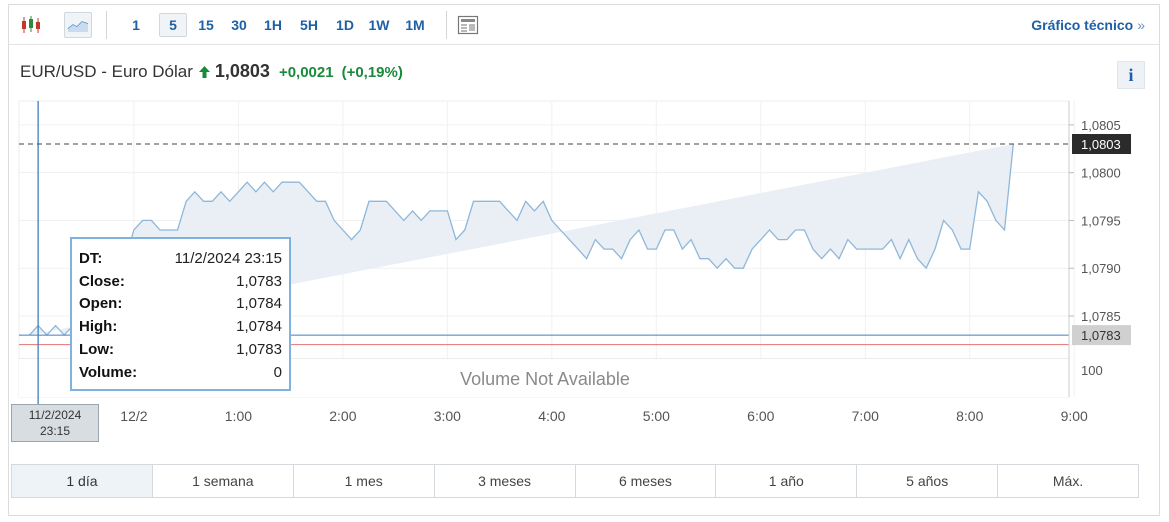  Describe the element at coordinates (1092, 370) in the screenshot. I see `volume-tick-label: 100` at that location.